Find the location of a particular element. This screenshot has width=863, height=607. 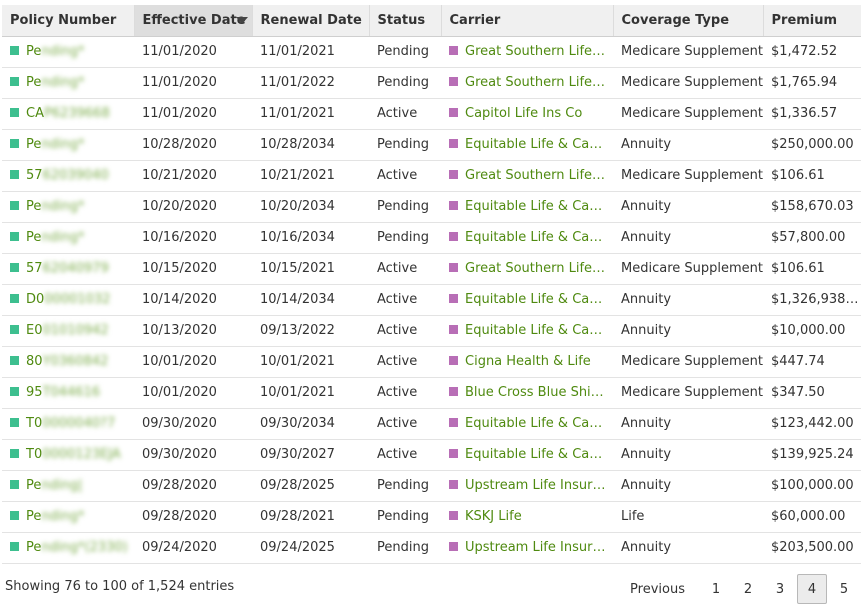

policy-number-redacted: 00001032 is located at coordinates (77, 299).